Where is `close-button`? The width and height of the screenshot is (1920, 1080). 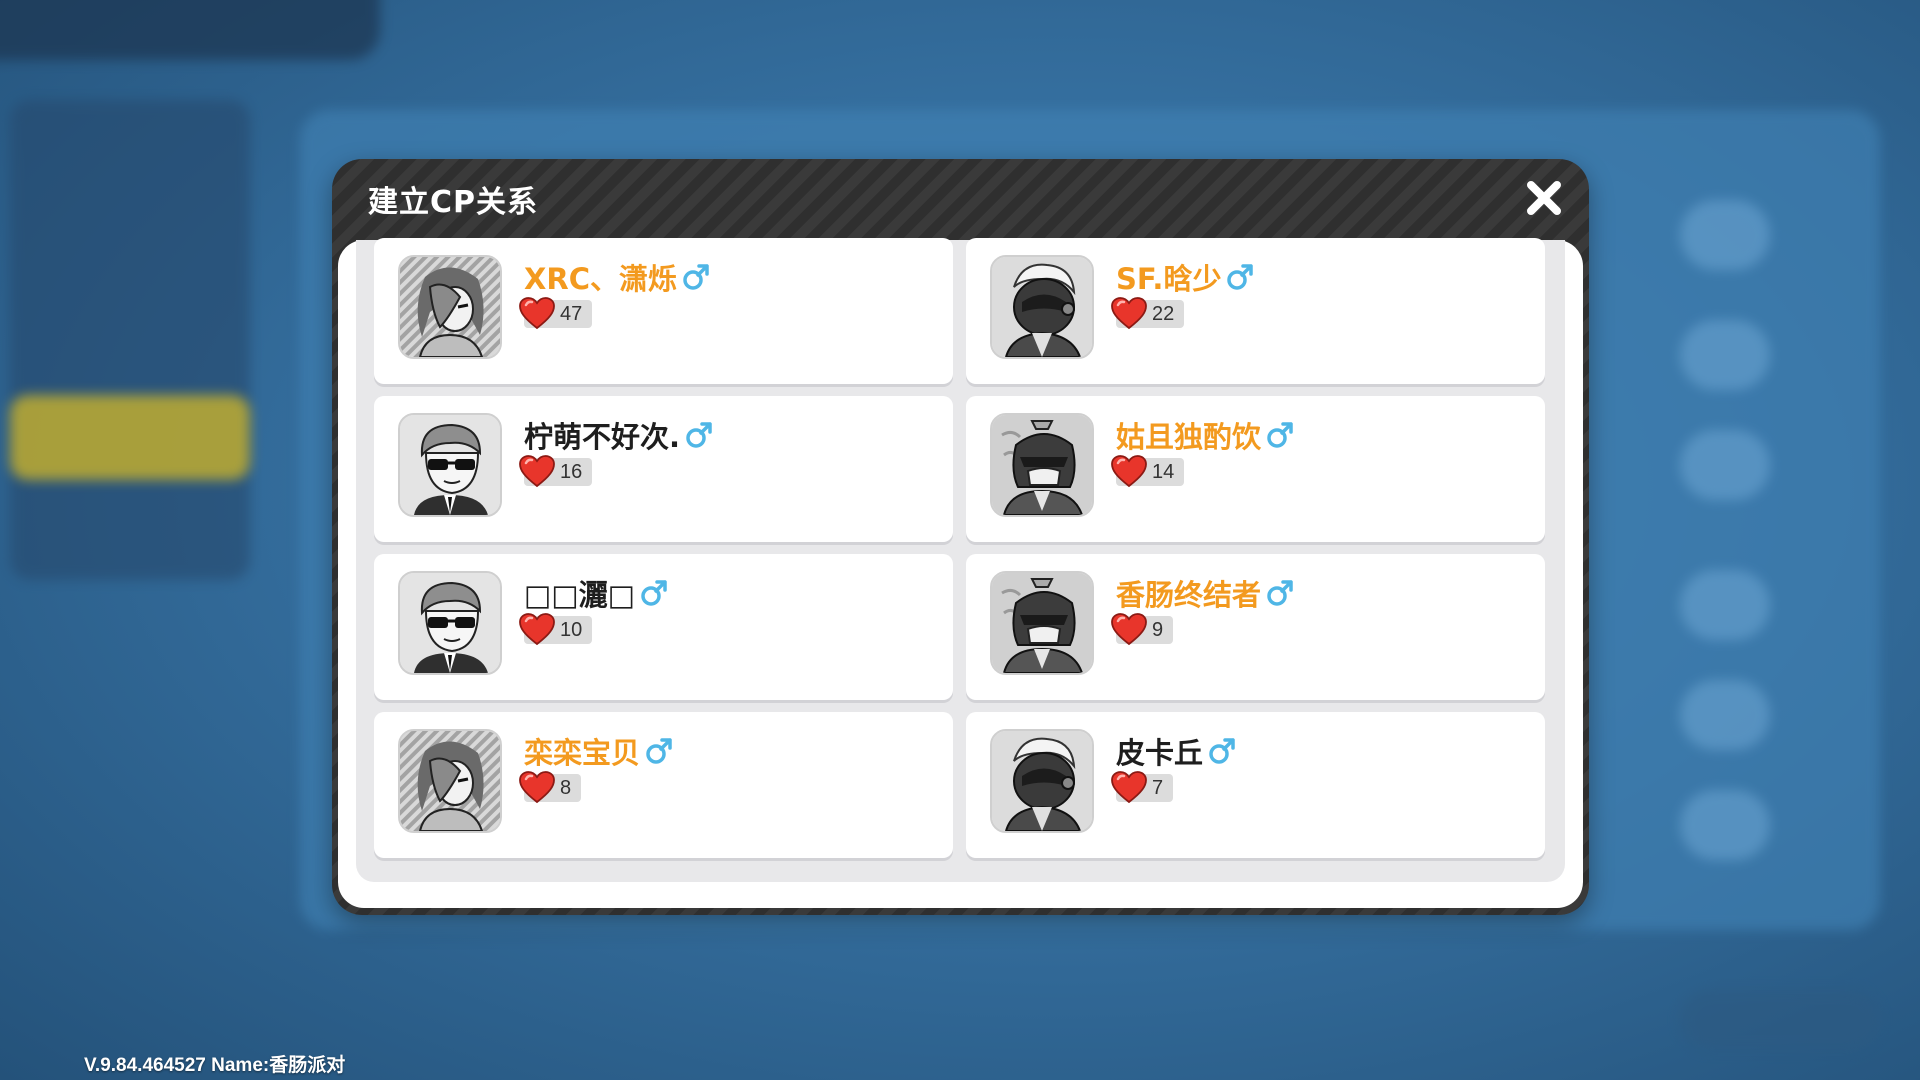
close-button is located at coordinates (1544, 198).